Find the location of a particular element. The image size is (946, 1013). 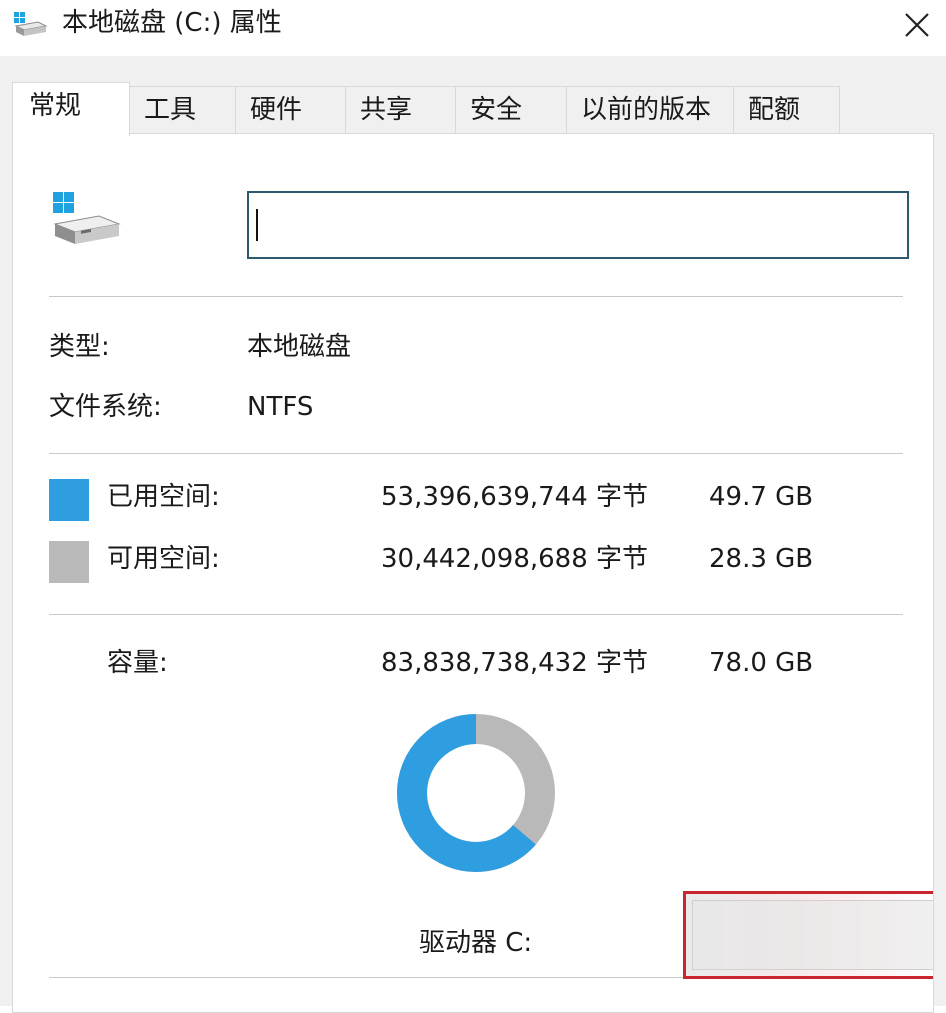

close-button is located at coordinates (917, 25).